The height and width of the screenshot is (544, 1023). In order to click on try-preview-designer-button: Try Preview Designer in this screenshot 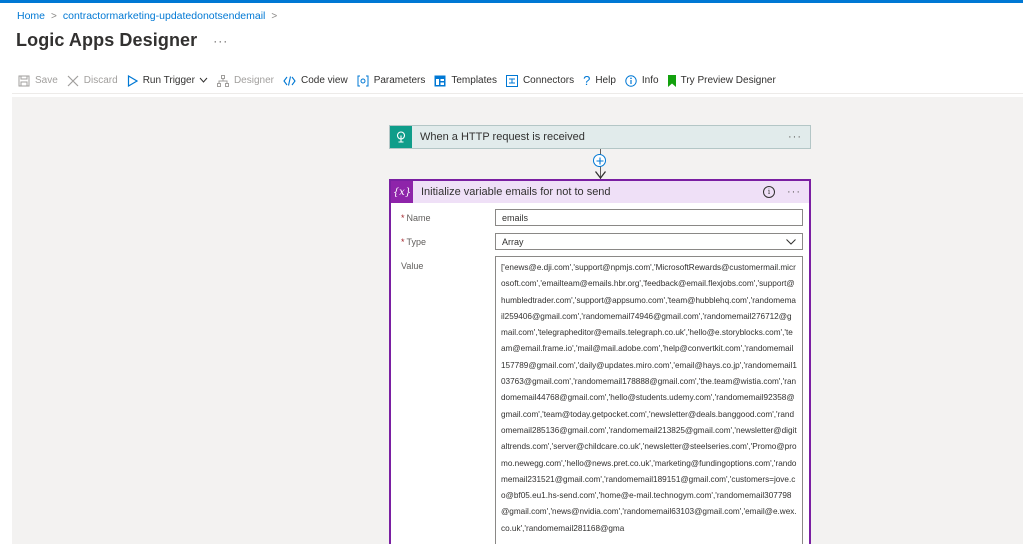, I will do `click(721, 80)`.